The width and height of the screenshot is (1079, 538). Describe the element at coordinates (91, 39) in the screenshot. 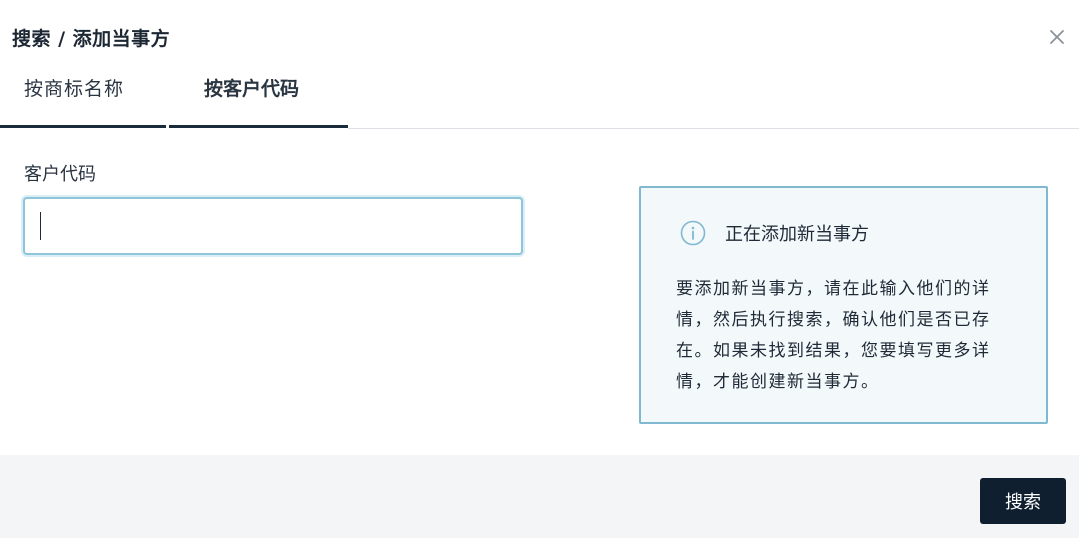

I see `dialog-title: 搜索 / 添加当事方` at that location.